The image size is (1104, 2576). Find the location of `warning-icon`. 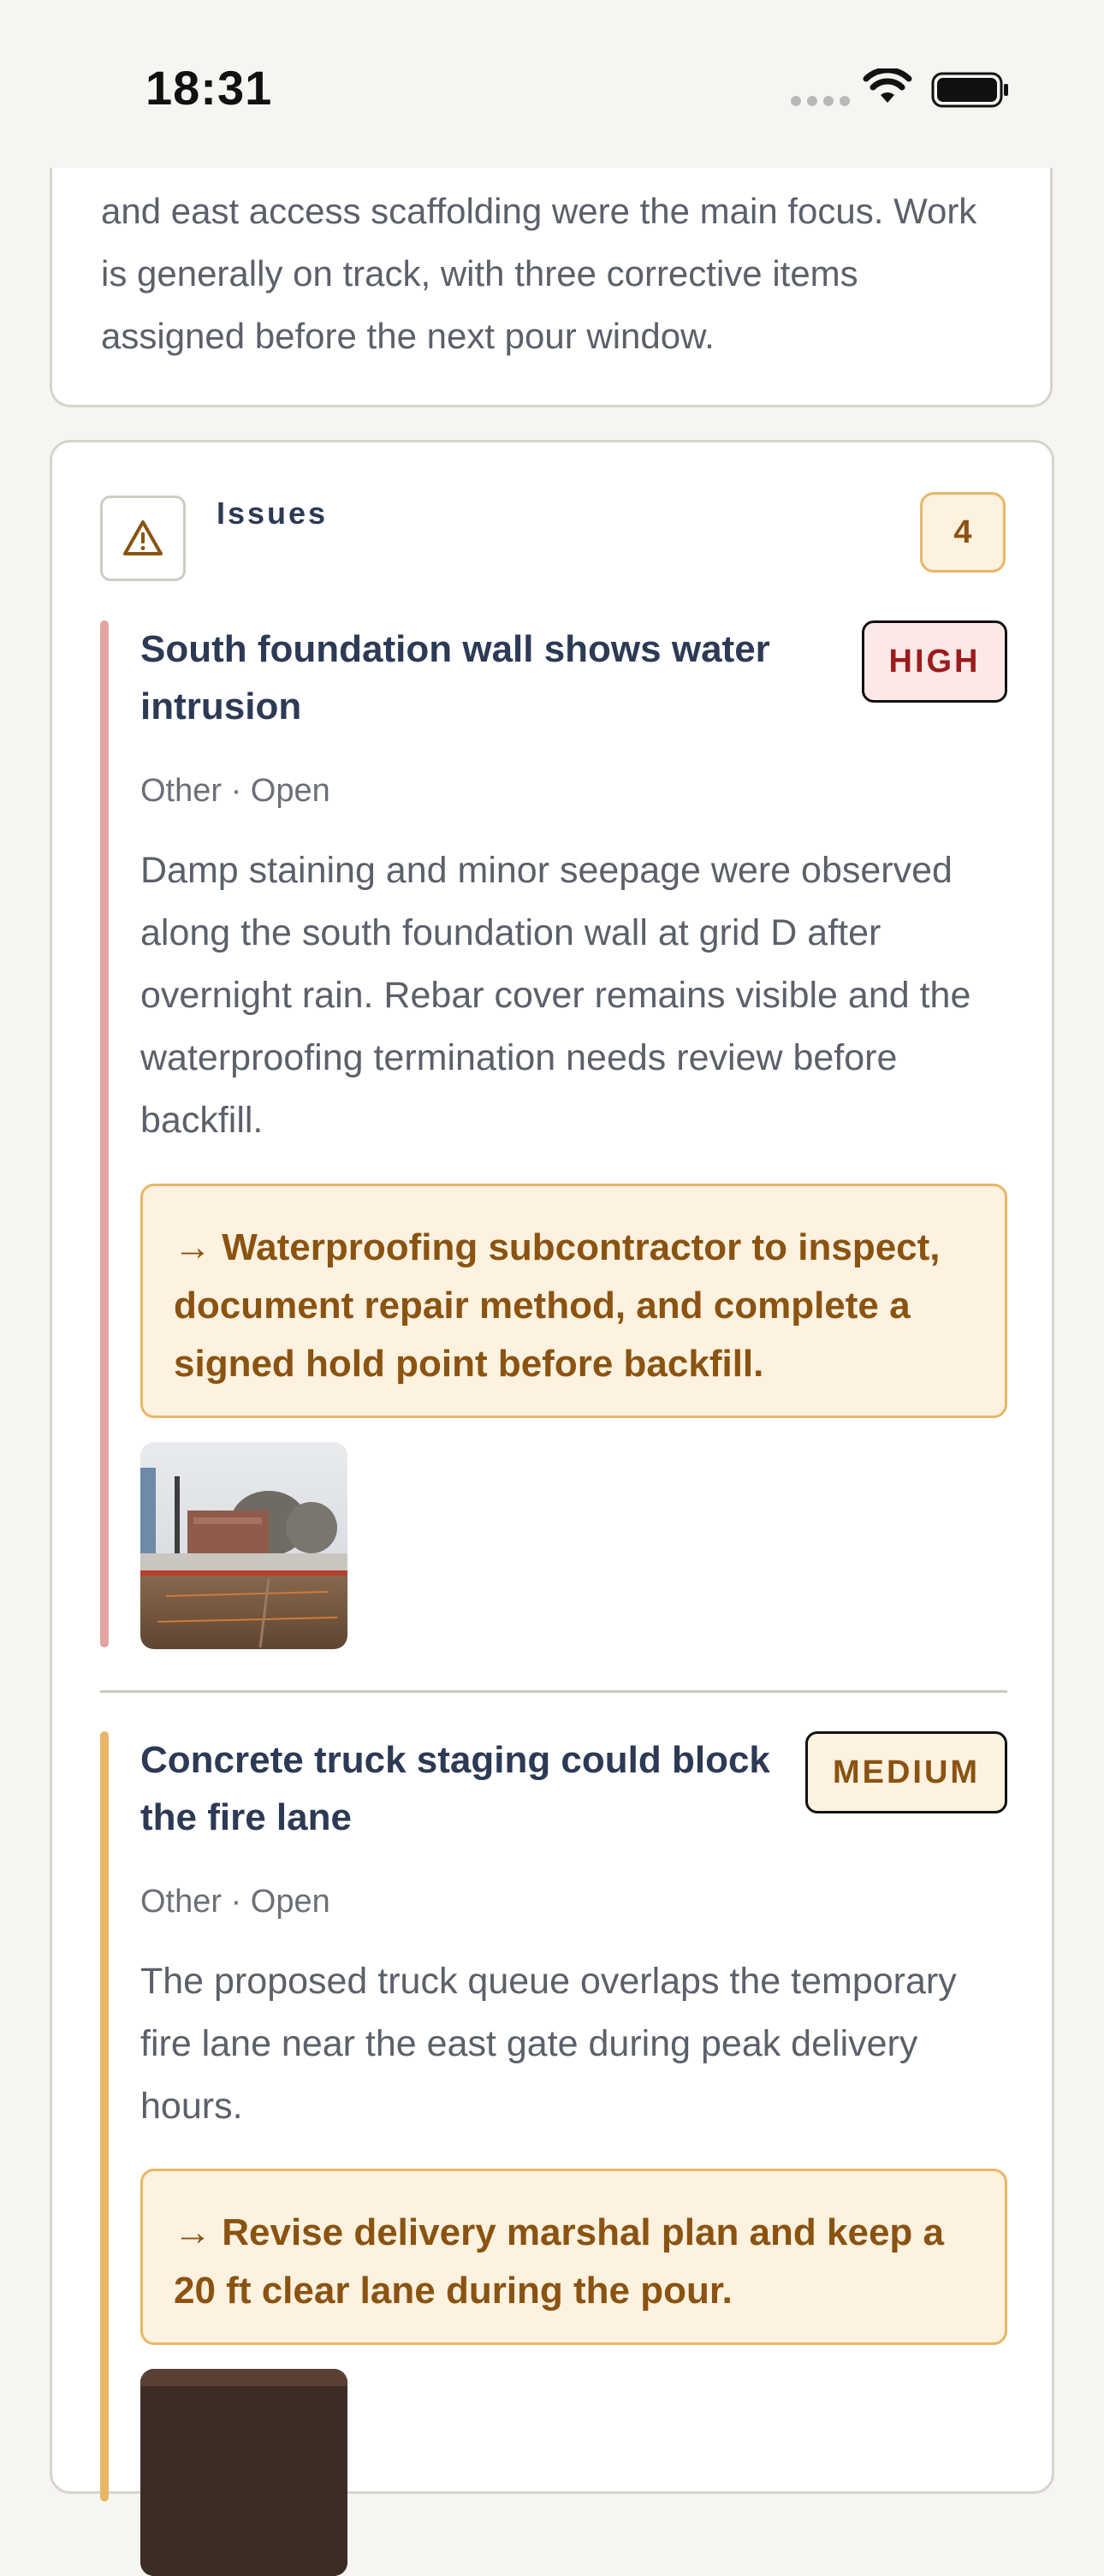

warning-icon is located at coordinates (143, 538).